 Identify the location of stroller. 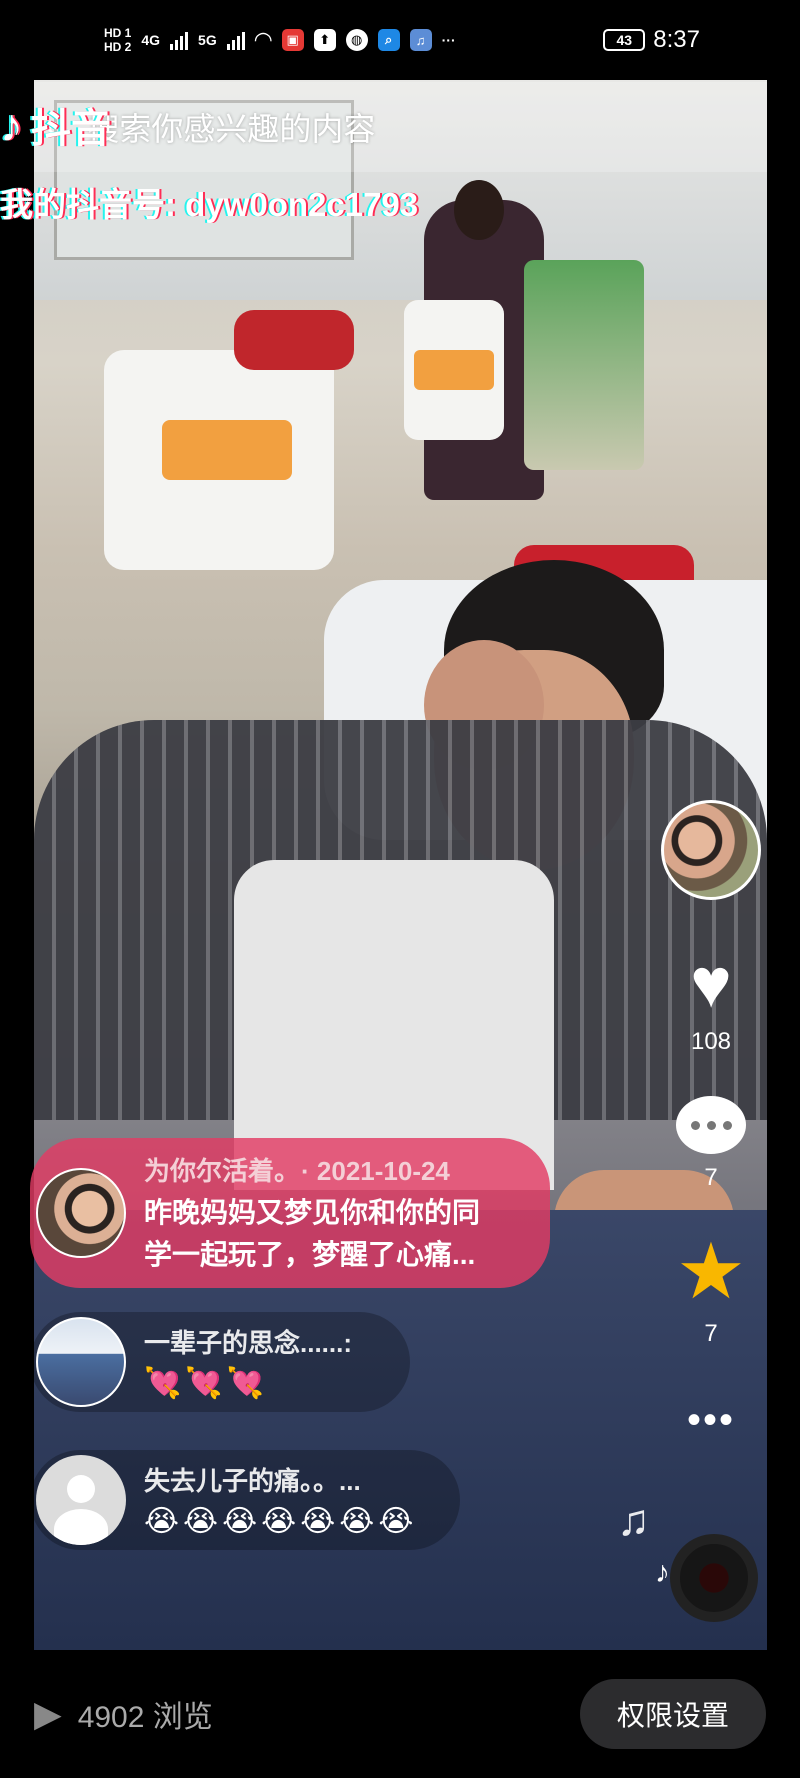
(584, 365).